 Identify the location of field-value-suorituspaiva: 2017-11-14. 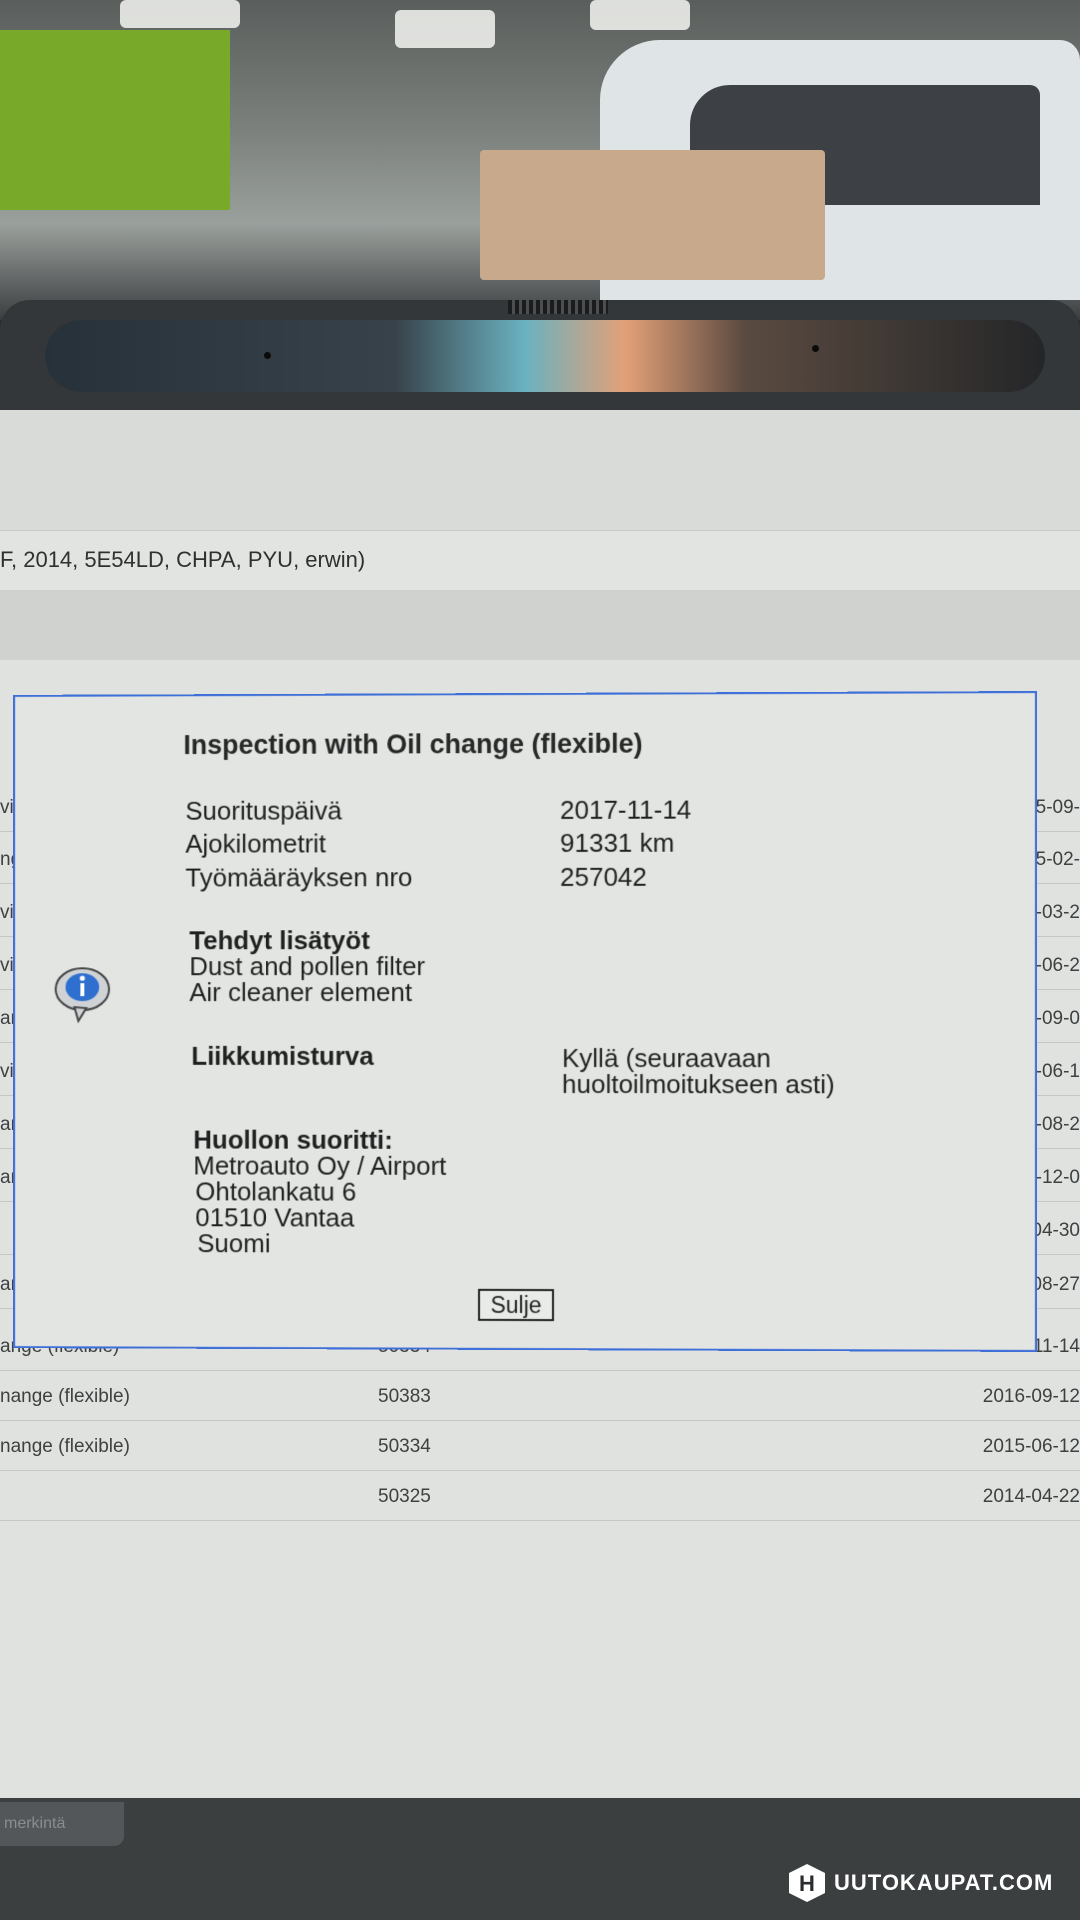
(626, 809).